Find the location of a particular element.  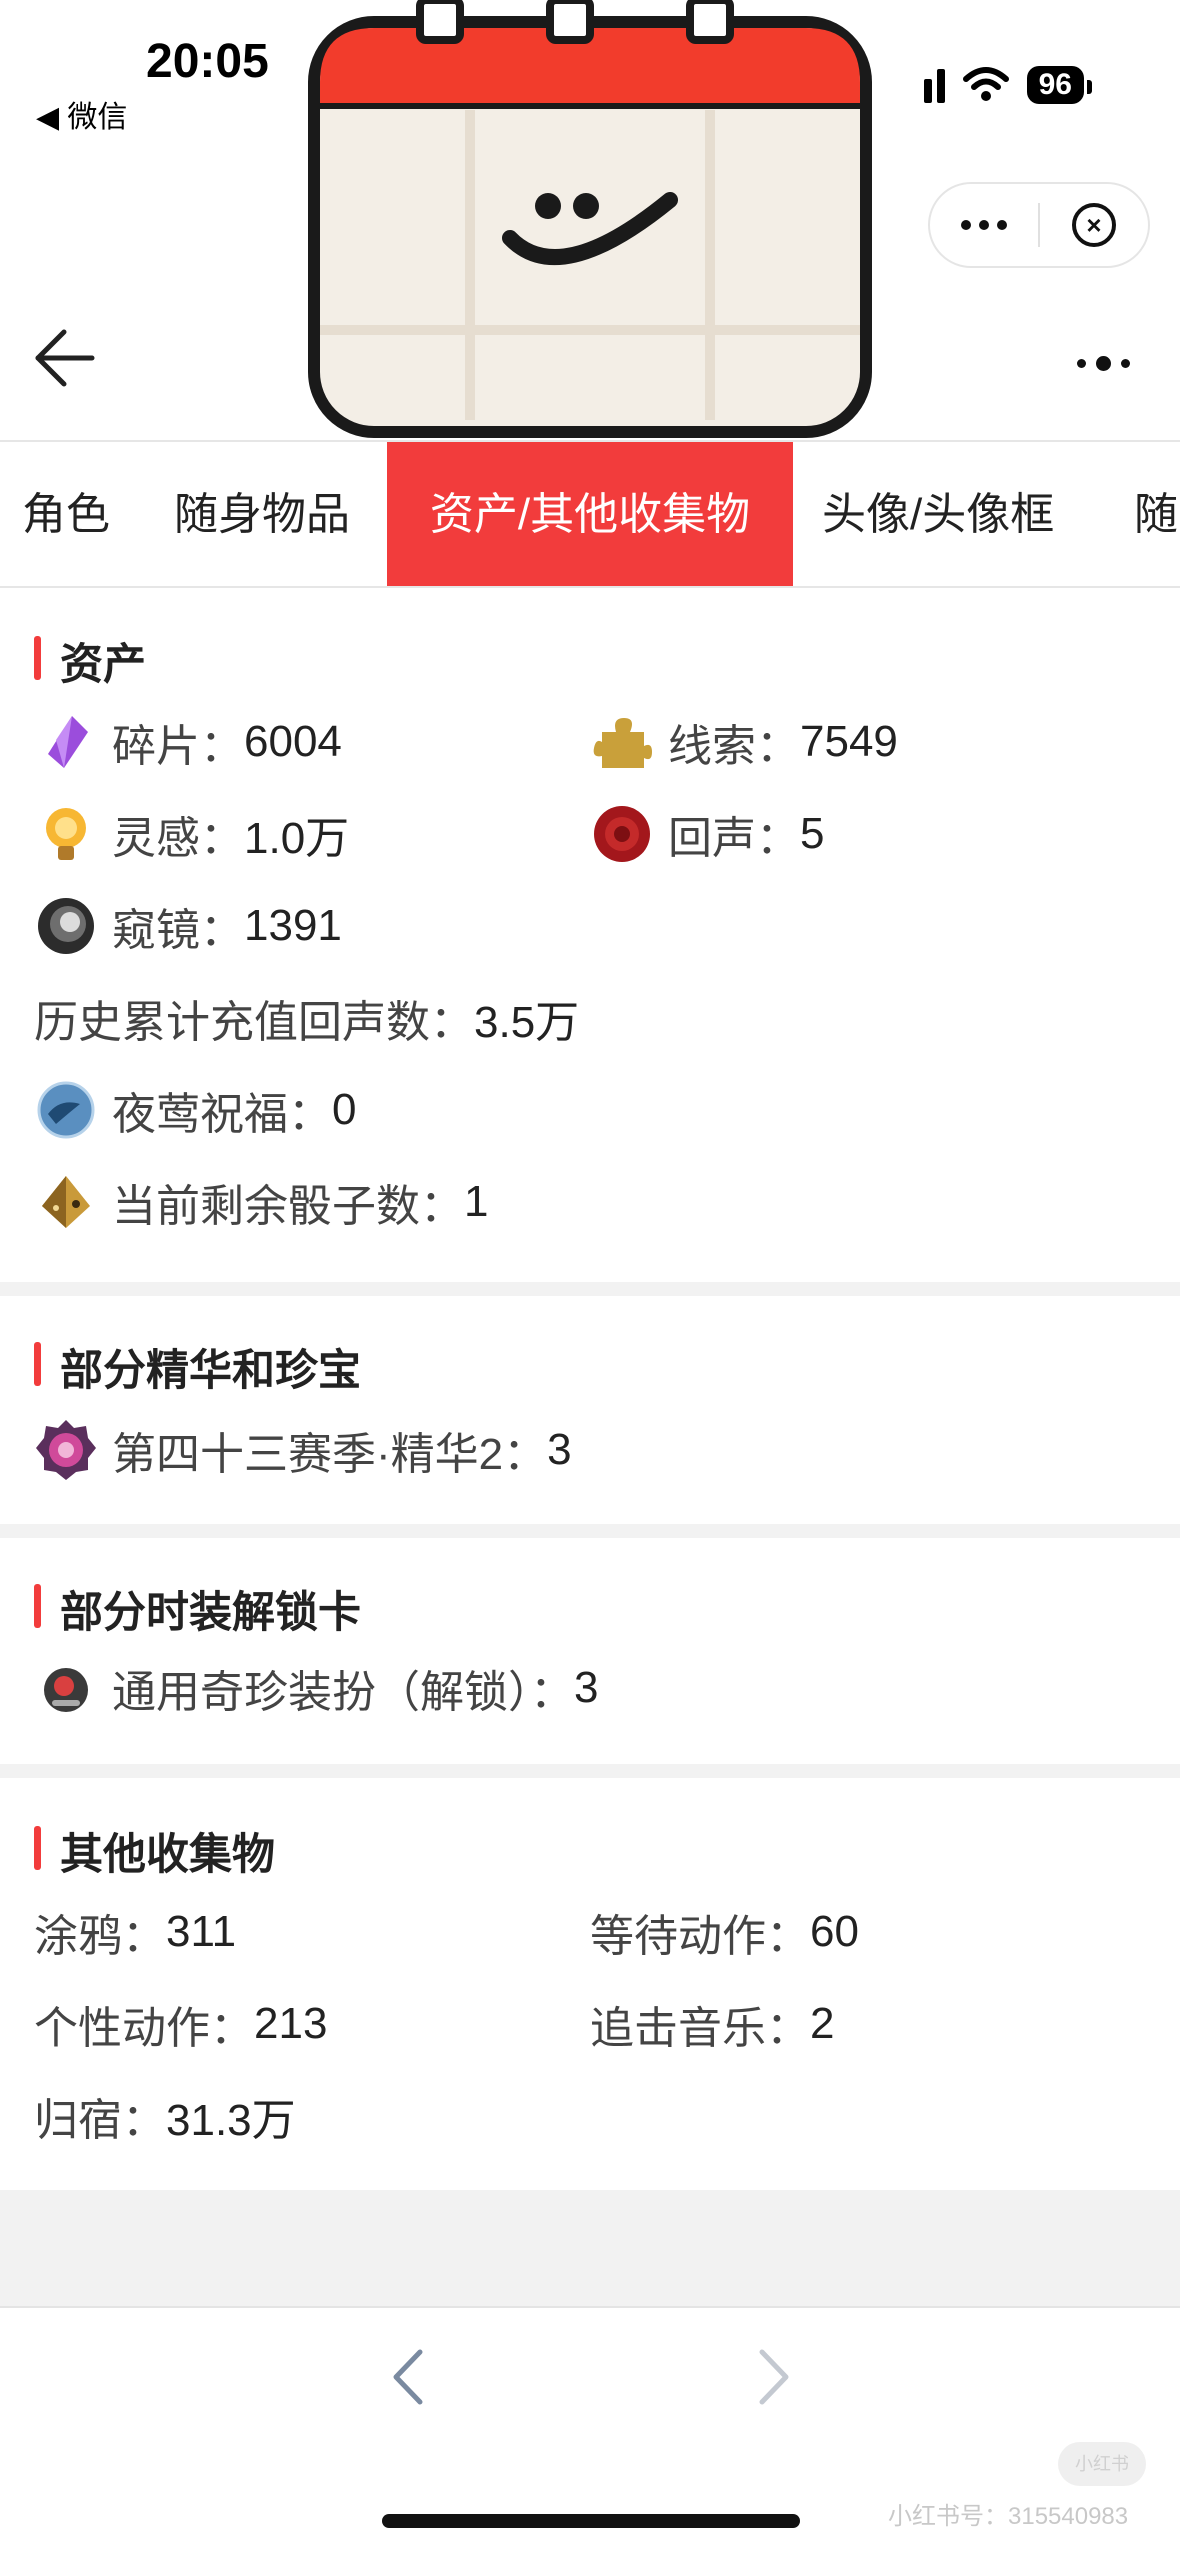

asset-item-nightingale-blessing: 夜莺祝福： 0 is located at coordinates (195, 1110).